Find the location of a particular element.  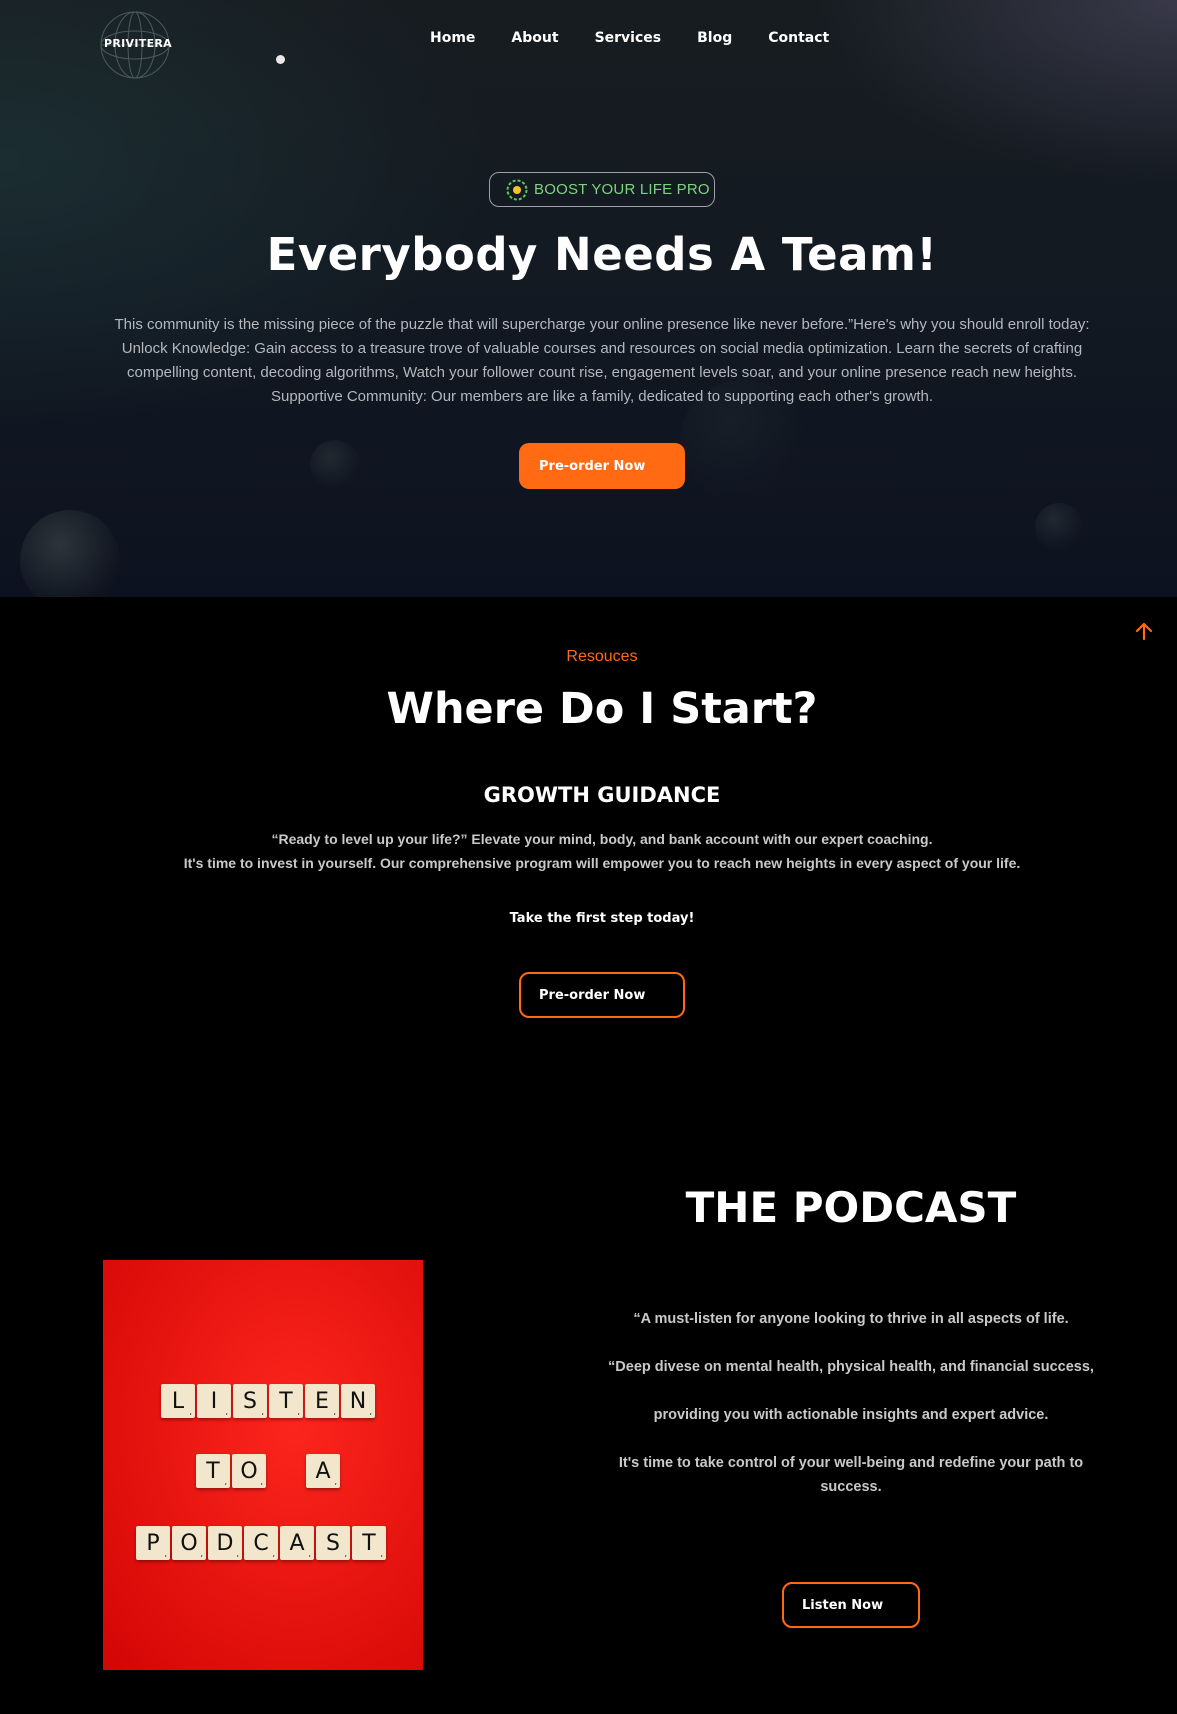

resources-title: Where Do I Start? is located at coordinates (602, 709).